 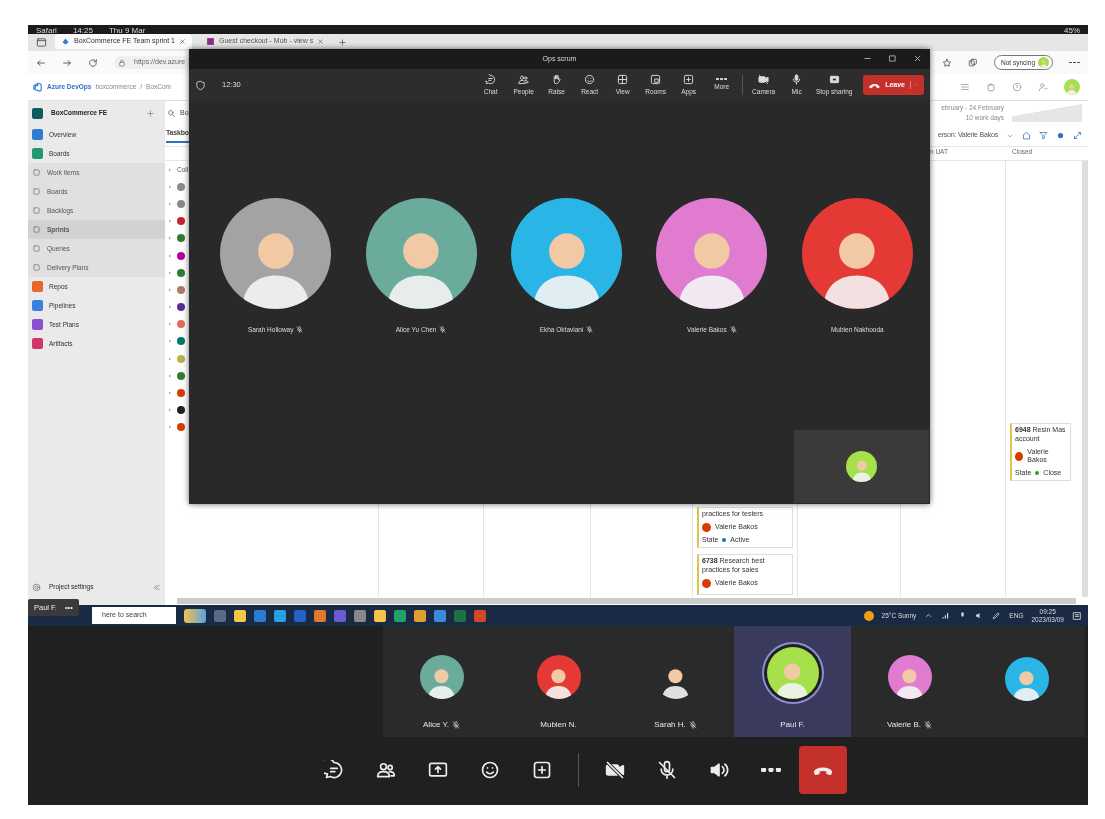 What do you see at coordinates (1026, 681) in the screenshot?
I see `participant-tile` at bounding box center [1026, 681].